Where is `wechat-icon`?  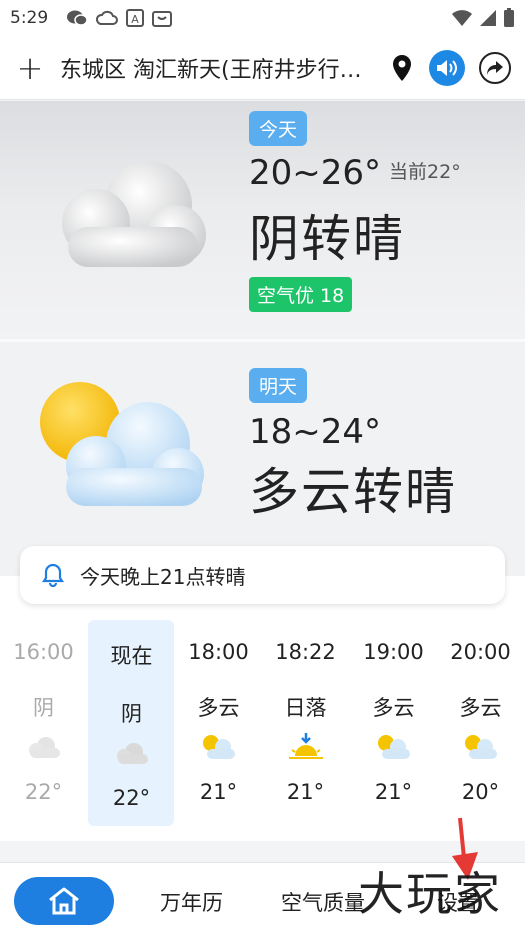
wechat-icon is located at coordinates (77, 18).